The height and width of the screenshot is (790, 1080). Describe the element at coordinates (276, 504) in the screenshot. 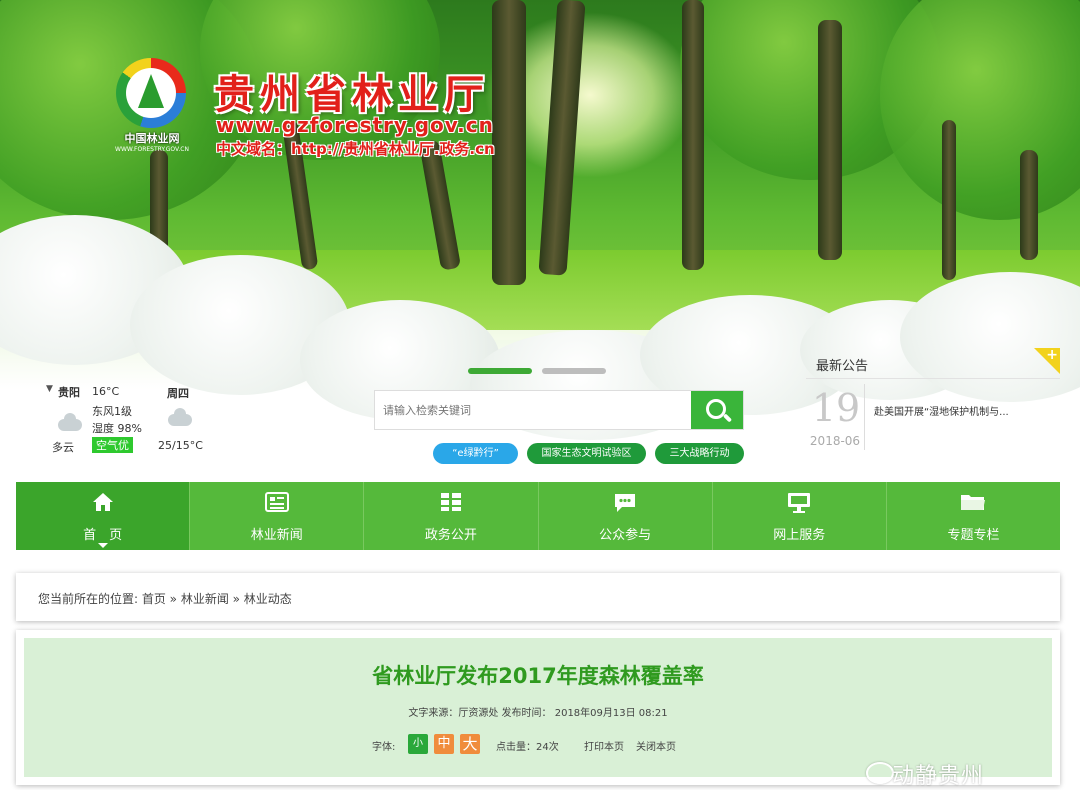

I see `news-icon` at that location.